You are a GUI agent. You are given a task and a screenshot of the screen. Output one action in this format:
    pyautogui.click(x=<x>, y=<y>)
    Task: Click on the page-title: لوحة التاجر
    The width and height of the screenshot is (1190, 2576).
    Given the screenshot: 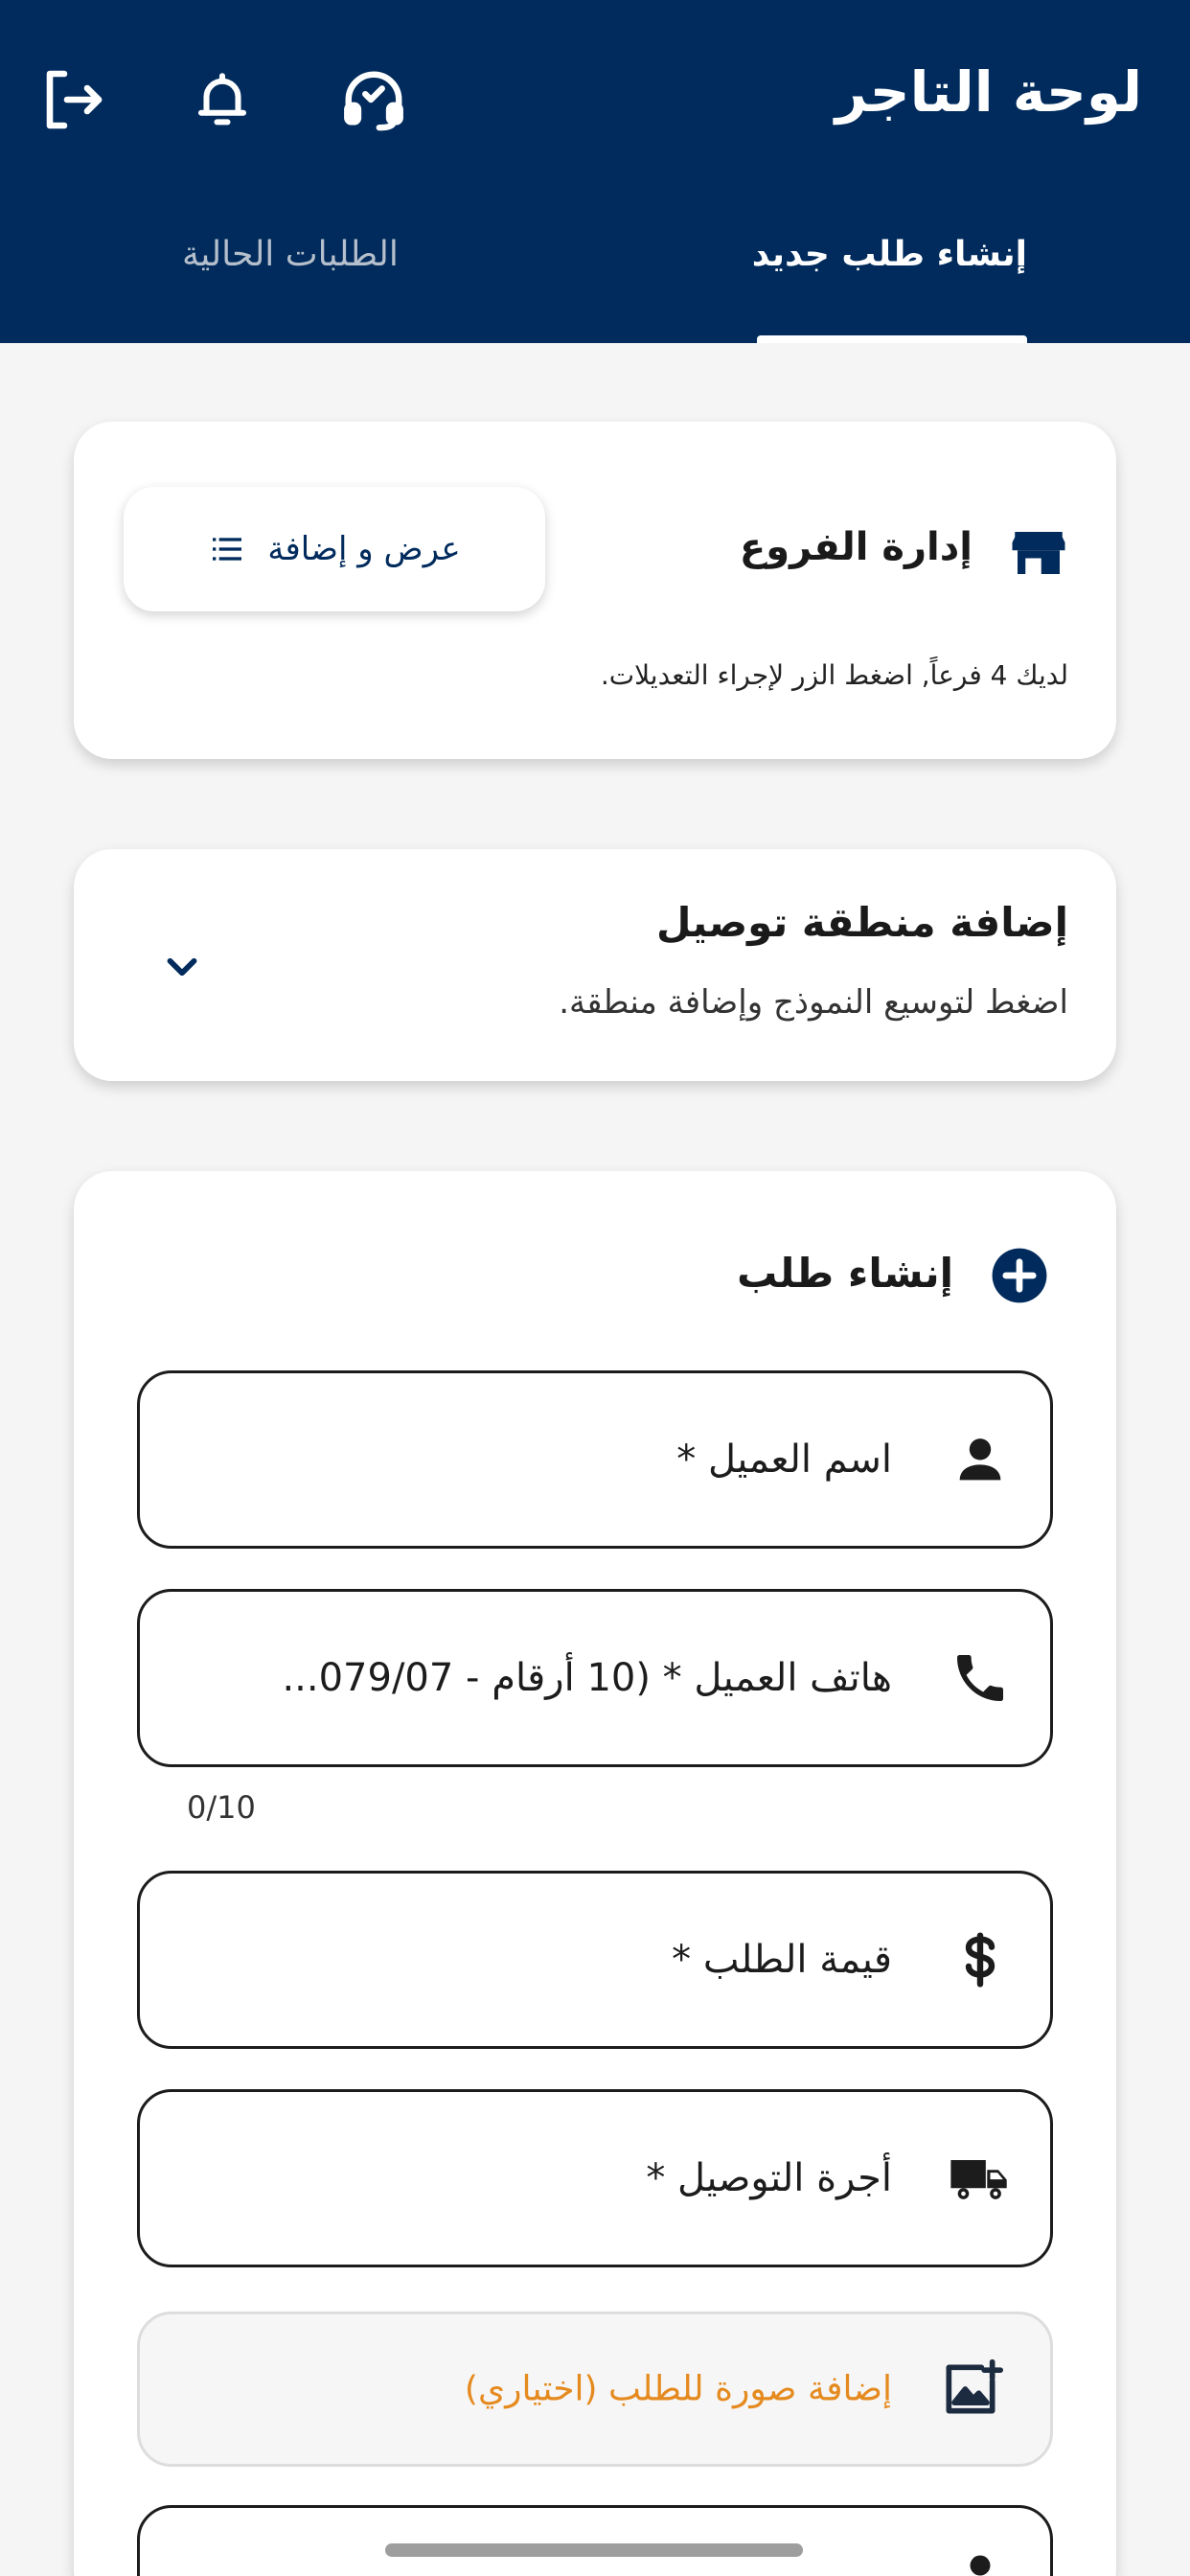 What is the action you would take?
    pyautogui.click(x=988, y=92)
    